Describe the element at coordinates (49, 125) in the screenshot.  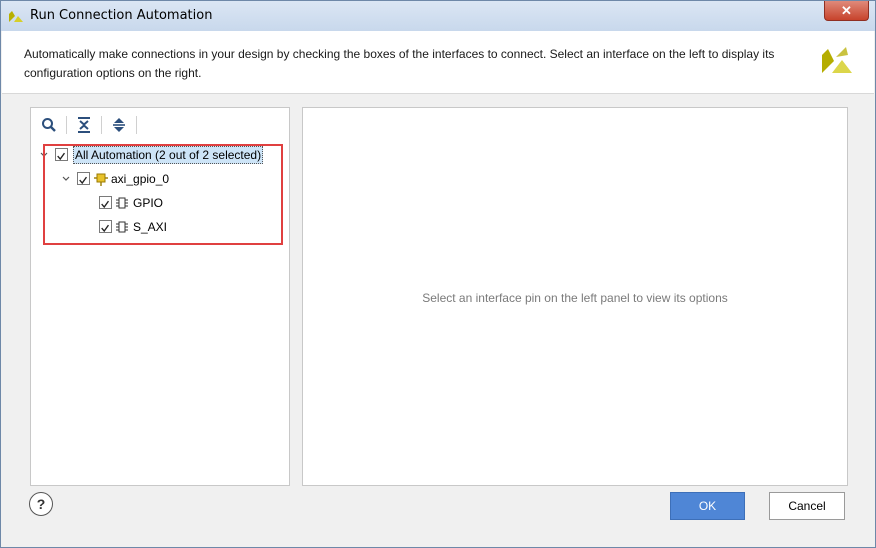
I see `search-icon` at that location.